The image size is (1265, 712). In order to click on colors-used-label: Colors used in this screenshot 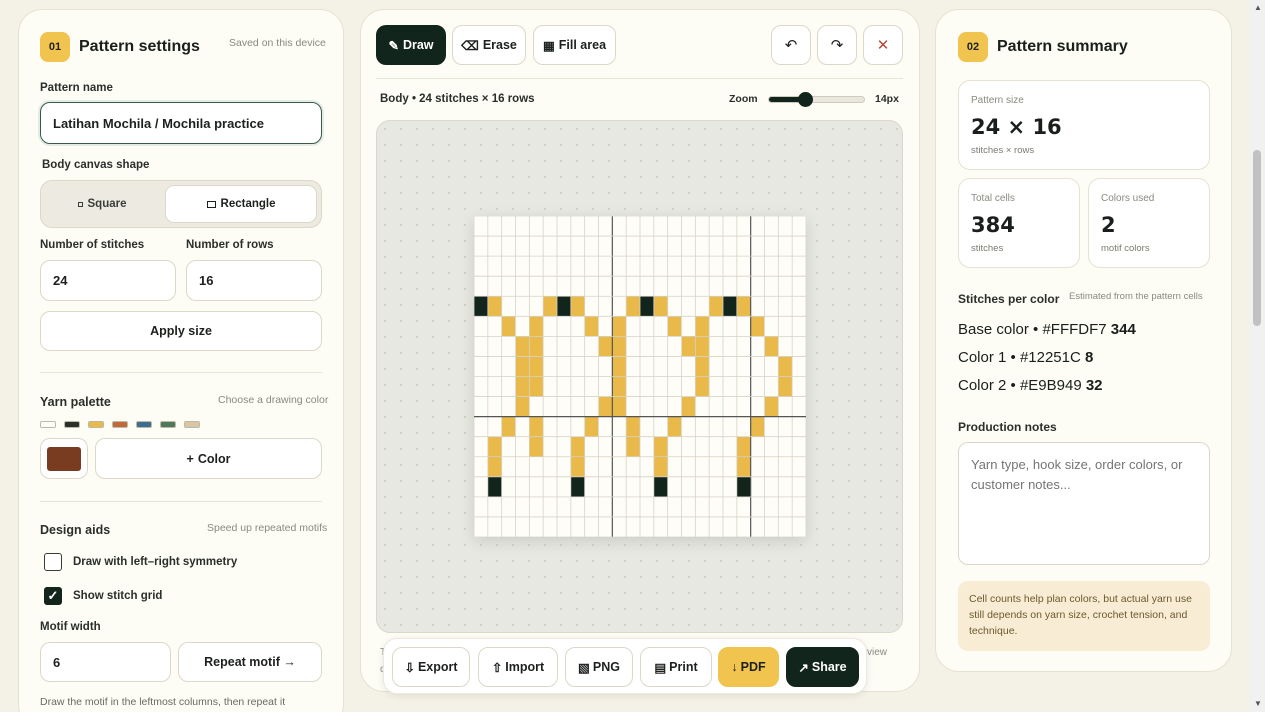, I will do `click(1128, 198)`.